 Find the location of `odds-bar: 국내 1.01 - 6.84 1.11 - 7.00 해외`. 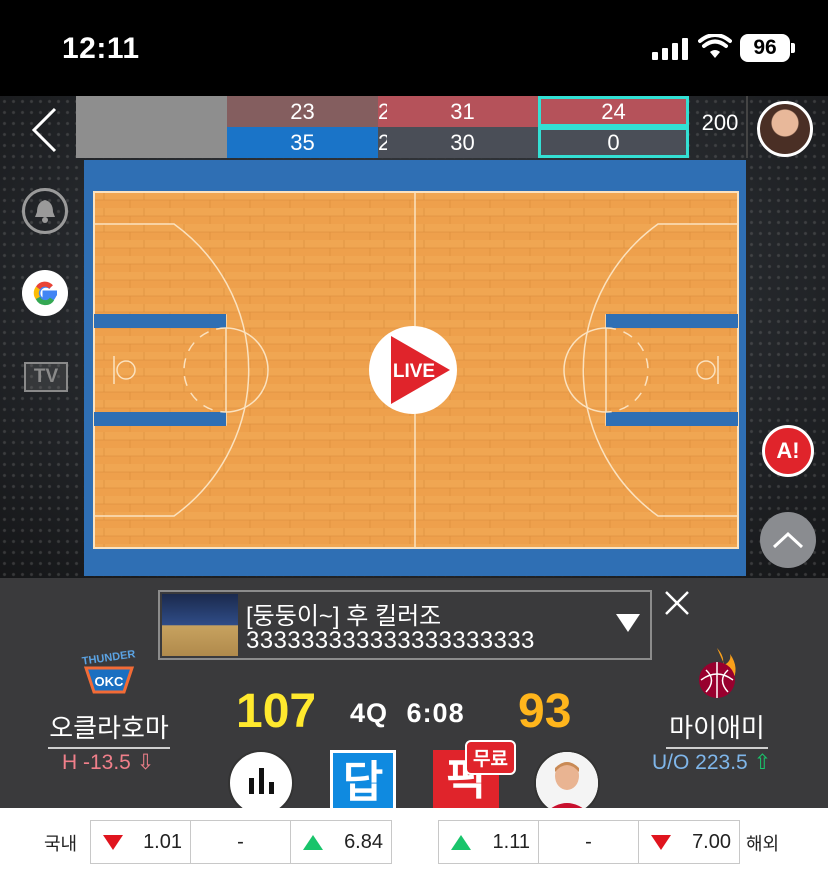

odds-bar: 국내 1.01 - 6.84 1.11 - 7.00 해외 is located at coordinates (414, 848).